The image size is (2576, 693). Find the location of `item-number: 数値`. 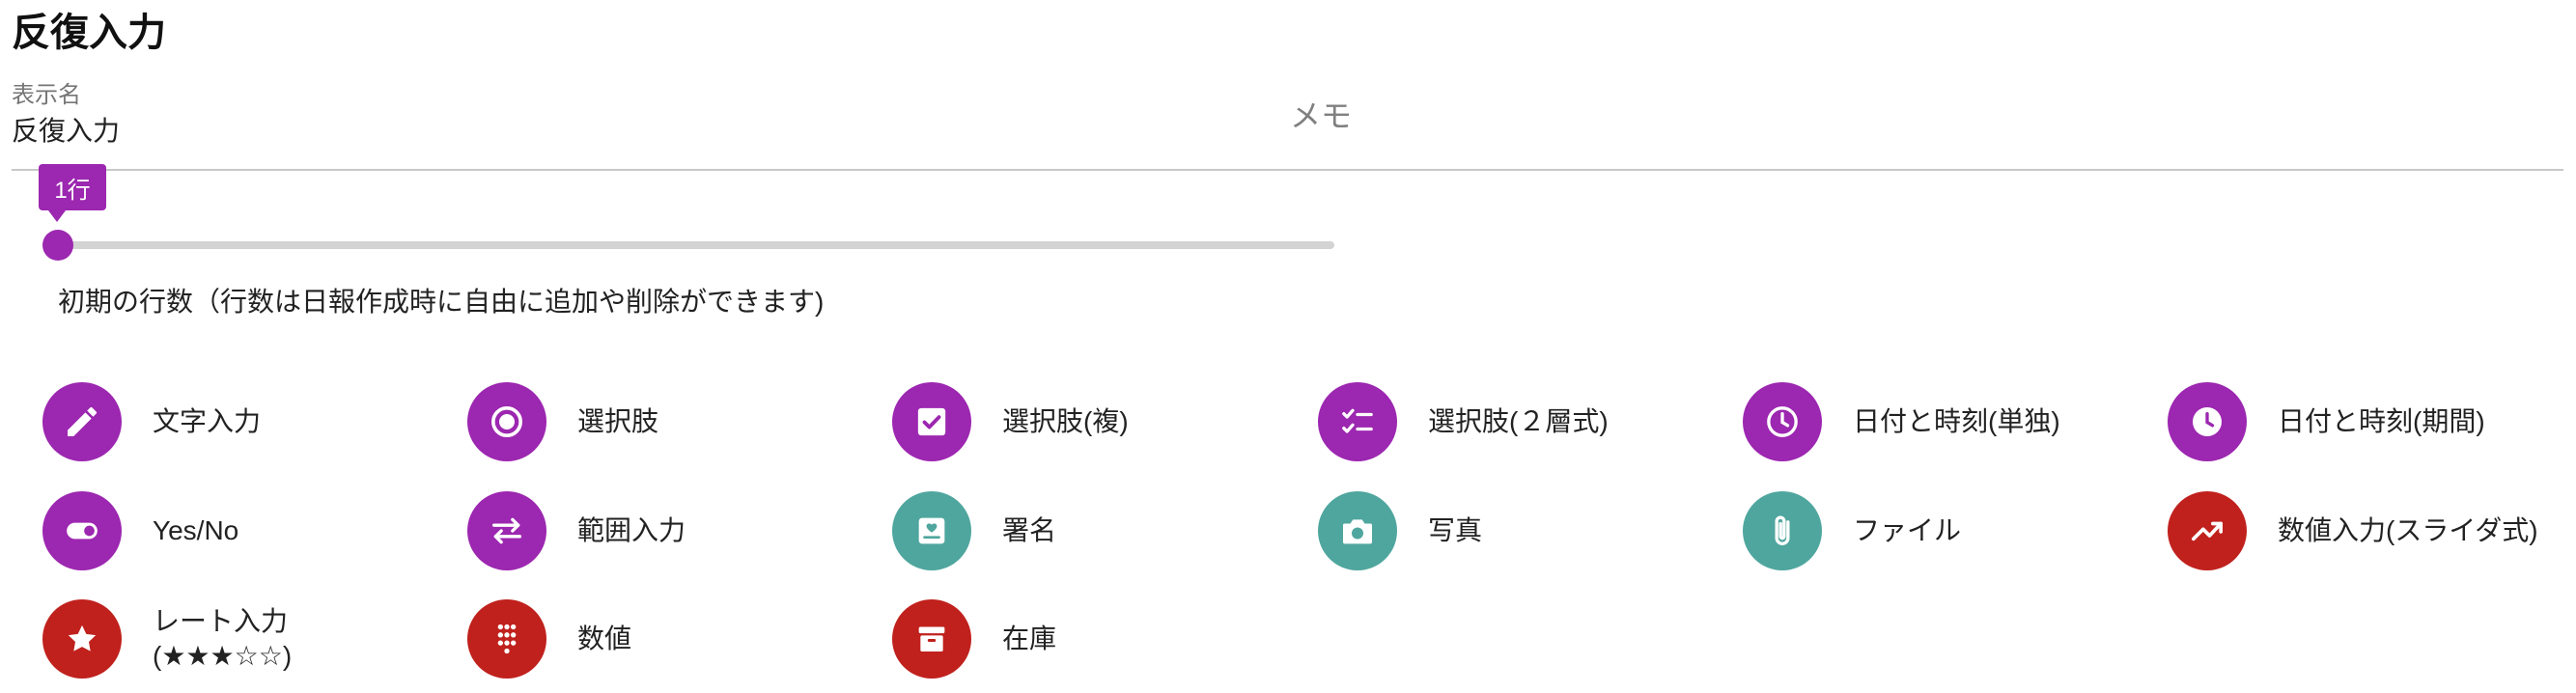

item-number: 数値 is located at coordinates (549, 639).